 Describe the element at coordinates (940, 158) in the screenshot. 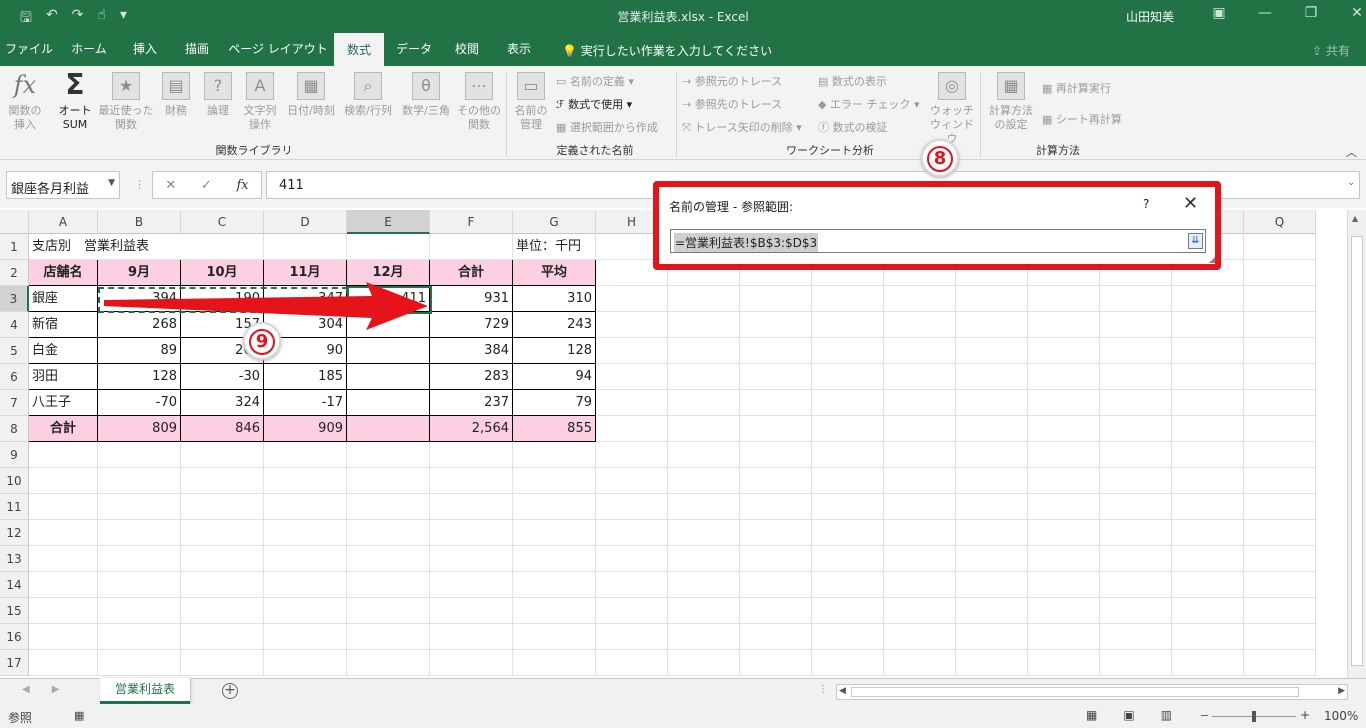

I see `step-callout-8: 8` at that location.